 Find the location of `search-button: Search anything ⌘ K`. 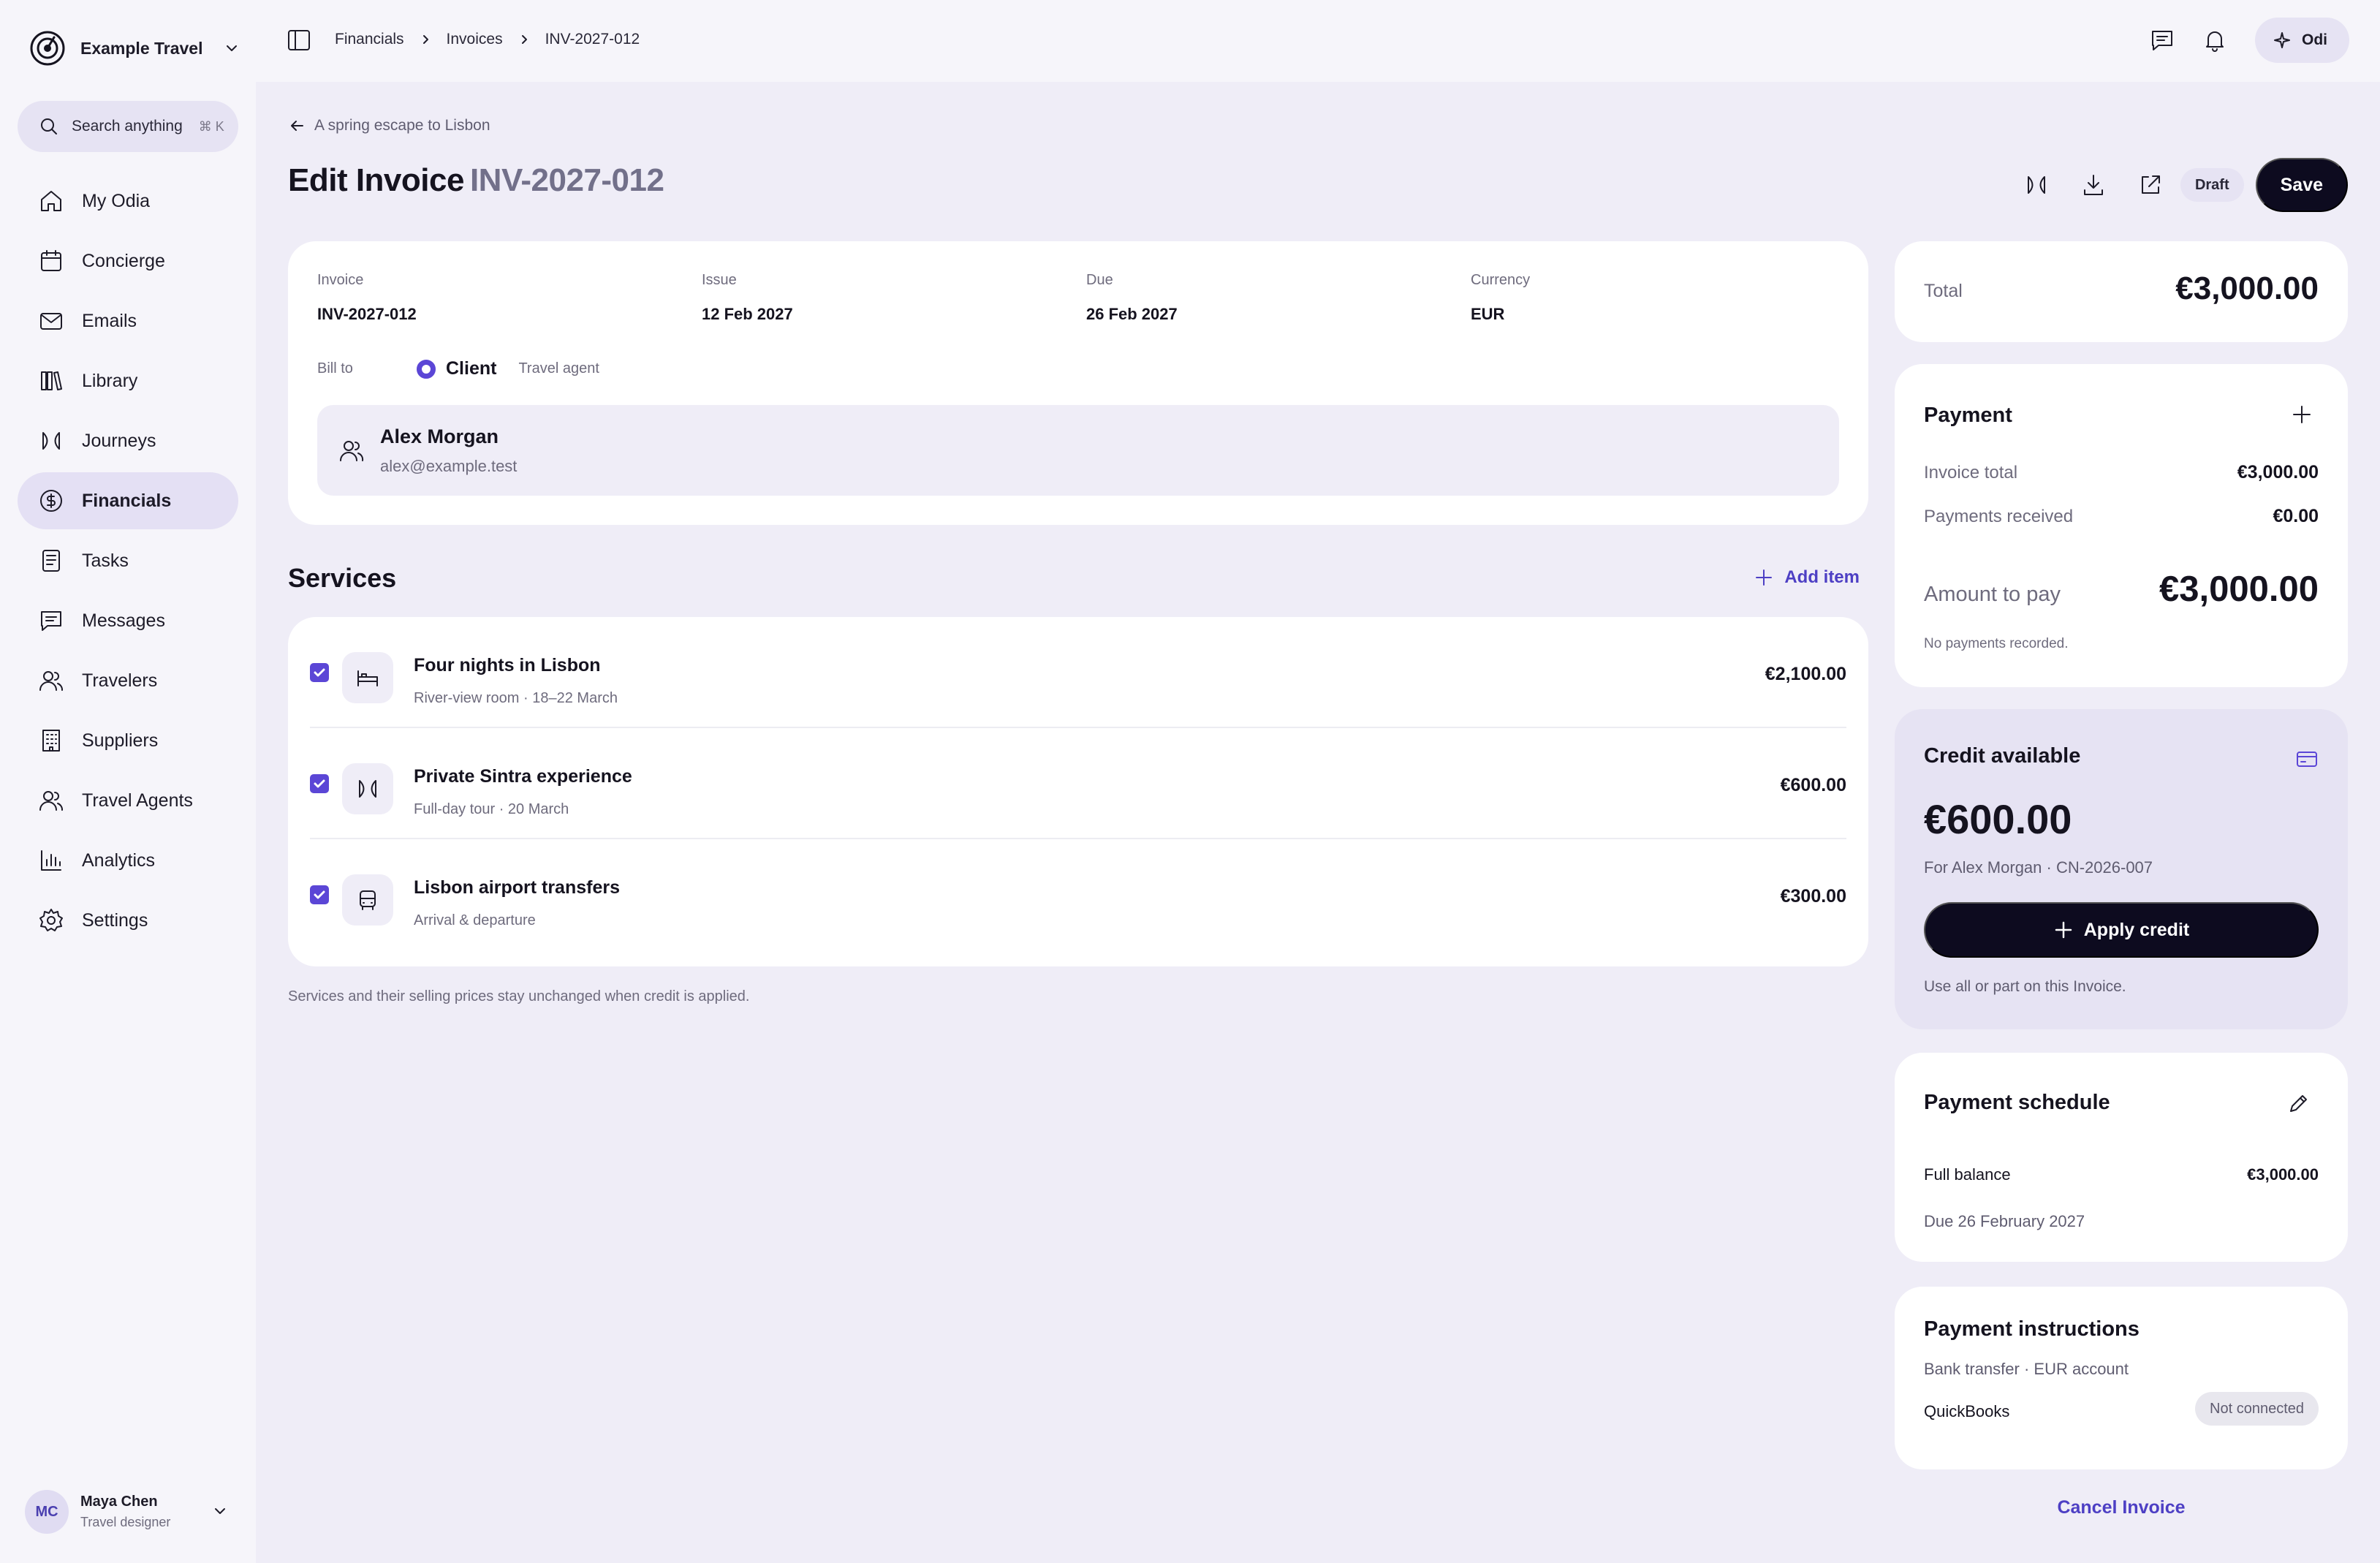

search-button: Search anything ⌘ K is located at coordinates (128, 126).